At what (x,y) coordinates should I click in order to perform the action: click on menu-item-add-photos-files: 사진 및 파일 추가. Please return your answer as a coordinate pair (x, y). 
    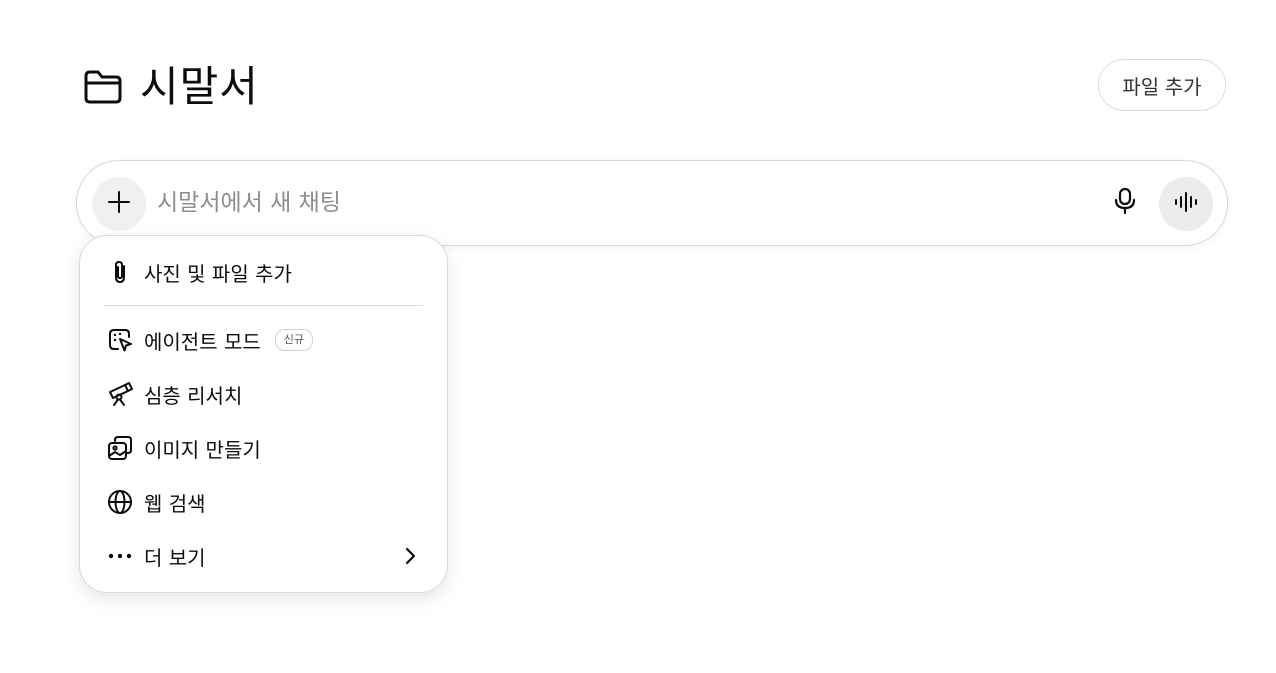
    Looking at the image, I should click on (264, 272).